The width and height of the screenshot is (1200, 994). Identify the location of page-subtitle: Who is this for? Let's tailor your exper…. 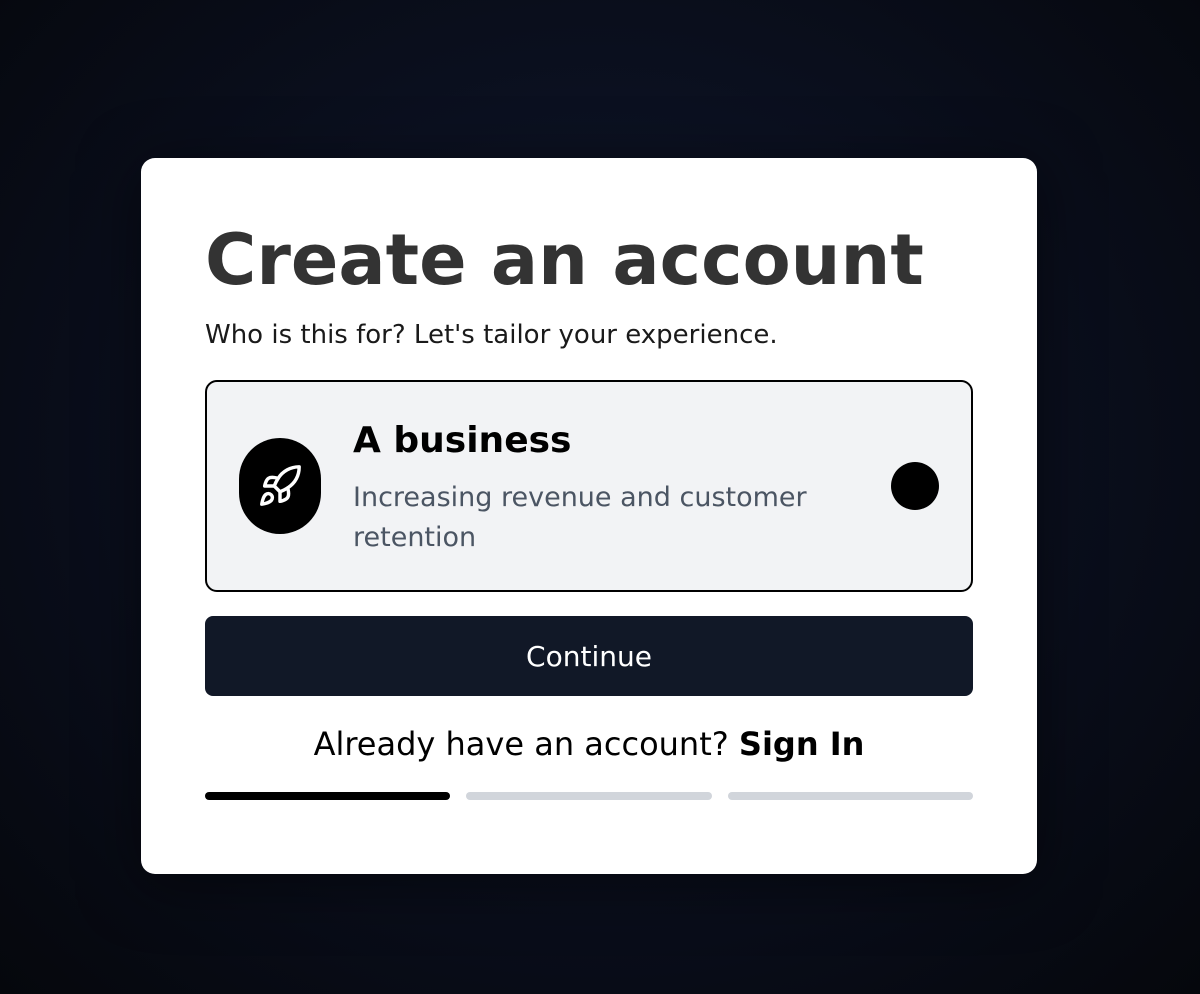
(491, 335).